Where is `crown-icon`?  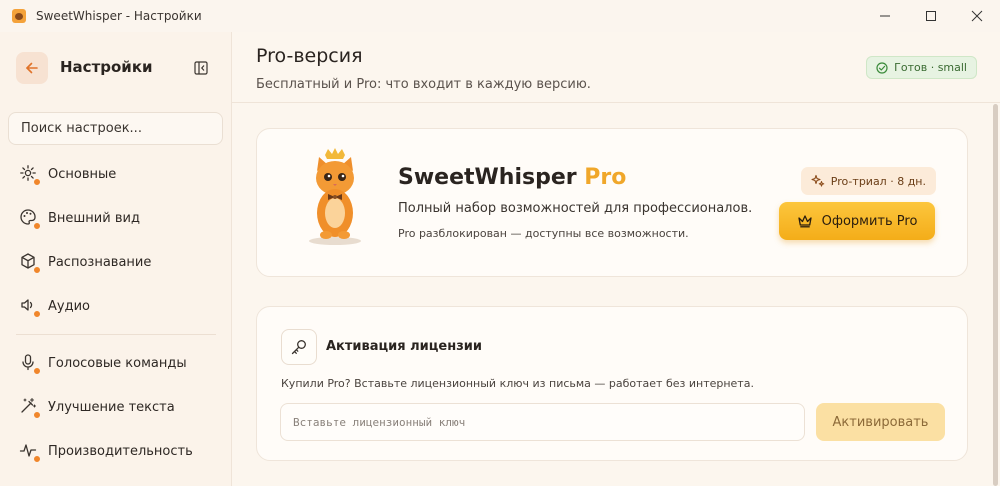
crown-icon is located at coordinates (804, 221).